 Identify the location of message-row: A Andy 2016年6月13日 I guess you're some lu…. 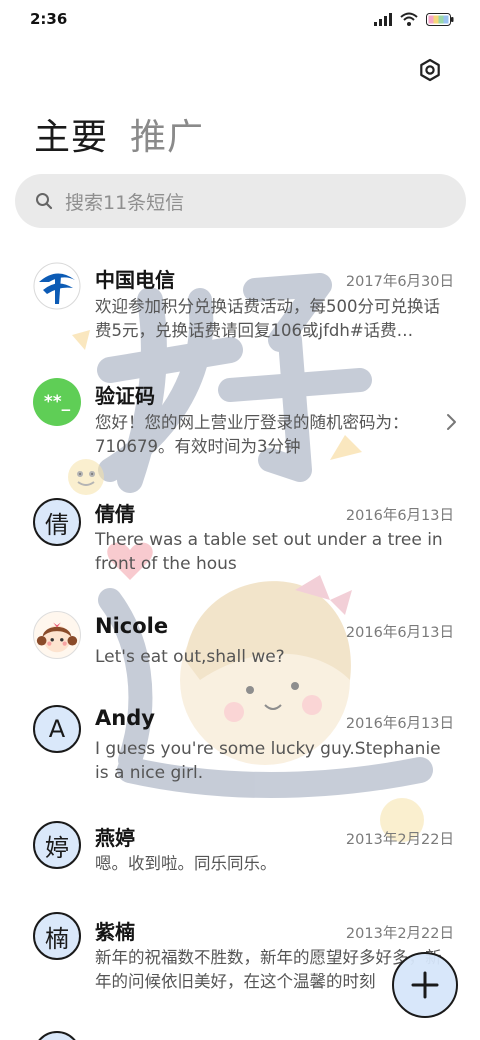
(240, 752).